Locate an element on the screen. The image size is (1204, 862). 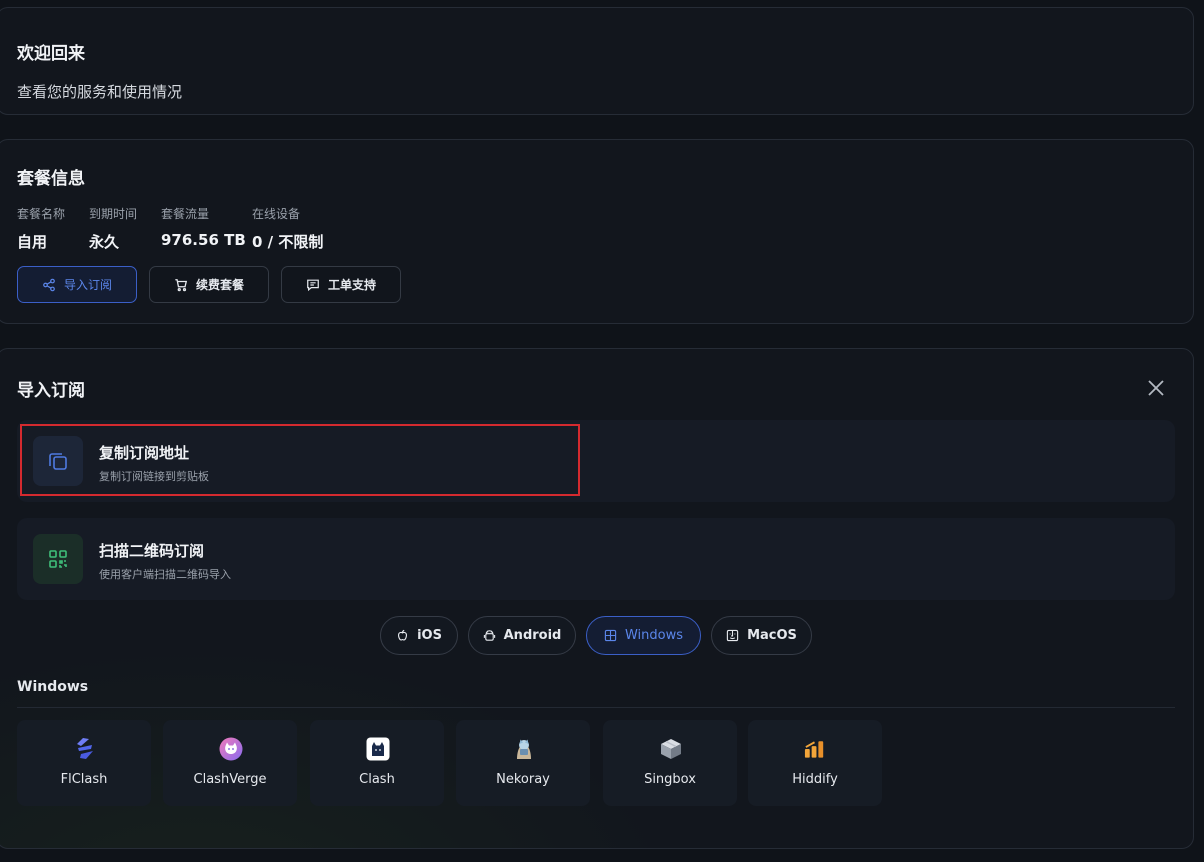
client-name: FlClash is located at coordinates (84, 779).